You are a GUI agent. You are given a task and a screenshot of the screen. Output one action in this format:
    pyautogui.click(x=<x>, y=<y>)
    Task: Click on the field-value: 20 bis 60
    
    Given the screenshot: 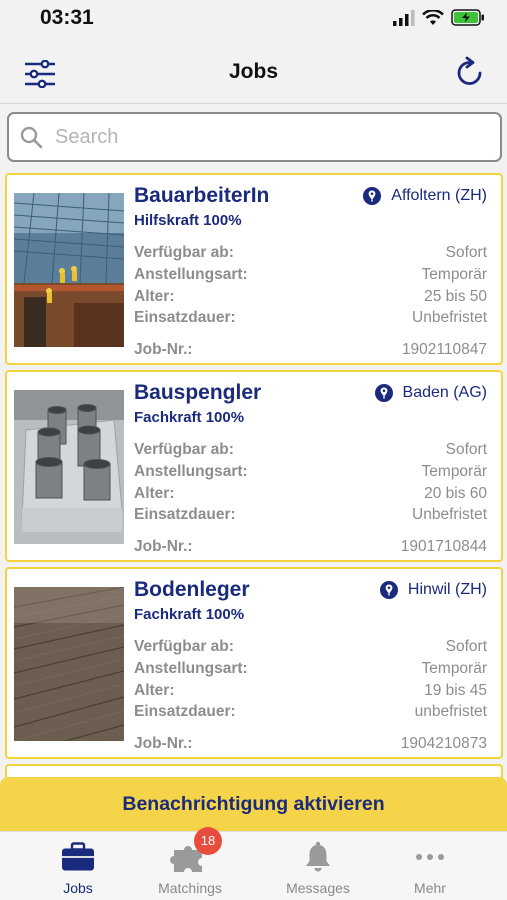 What is the action you would take?
    pyautogui.click(x=455, y=493)
    